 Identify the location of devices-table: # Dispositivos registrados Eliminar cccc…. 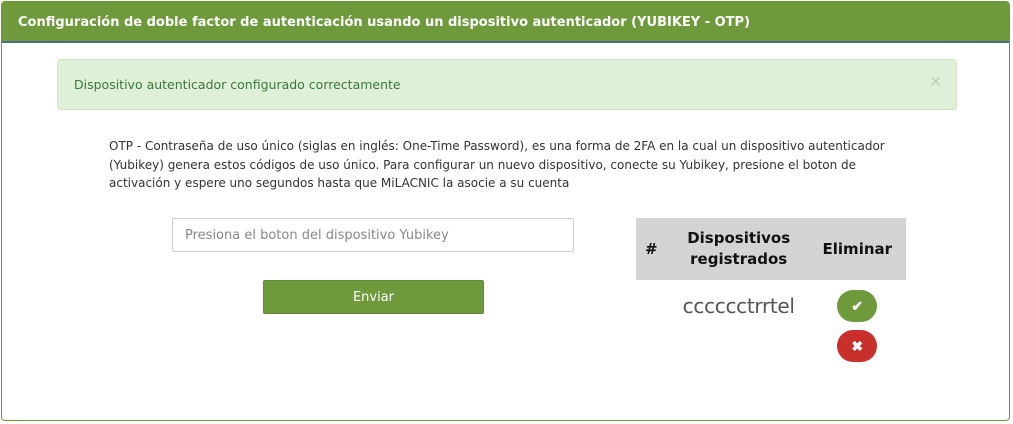
(771, 290).